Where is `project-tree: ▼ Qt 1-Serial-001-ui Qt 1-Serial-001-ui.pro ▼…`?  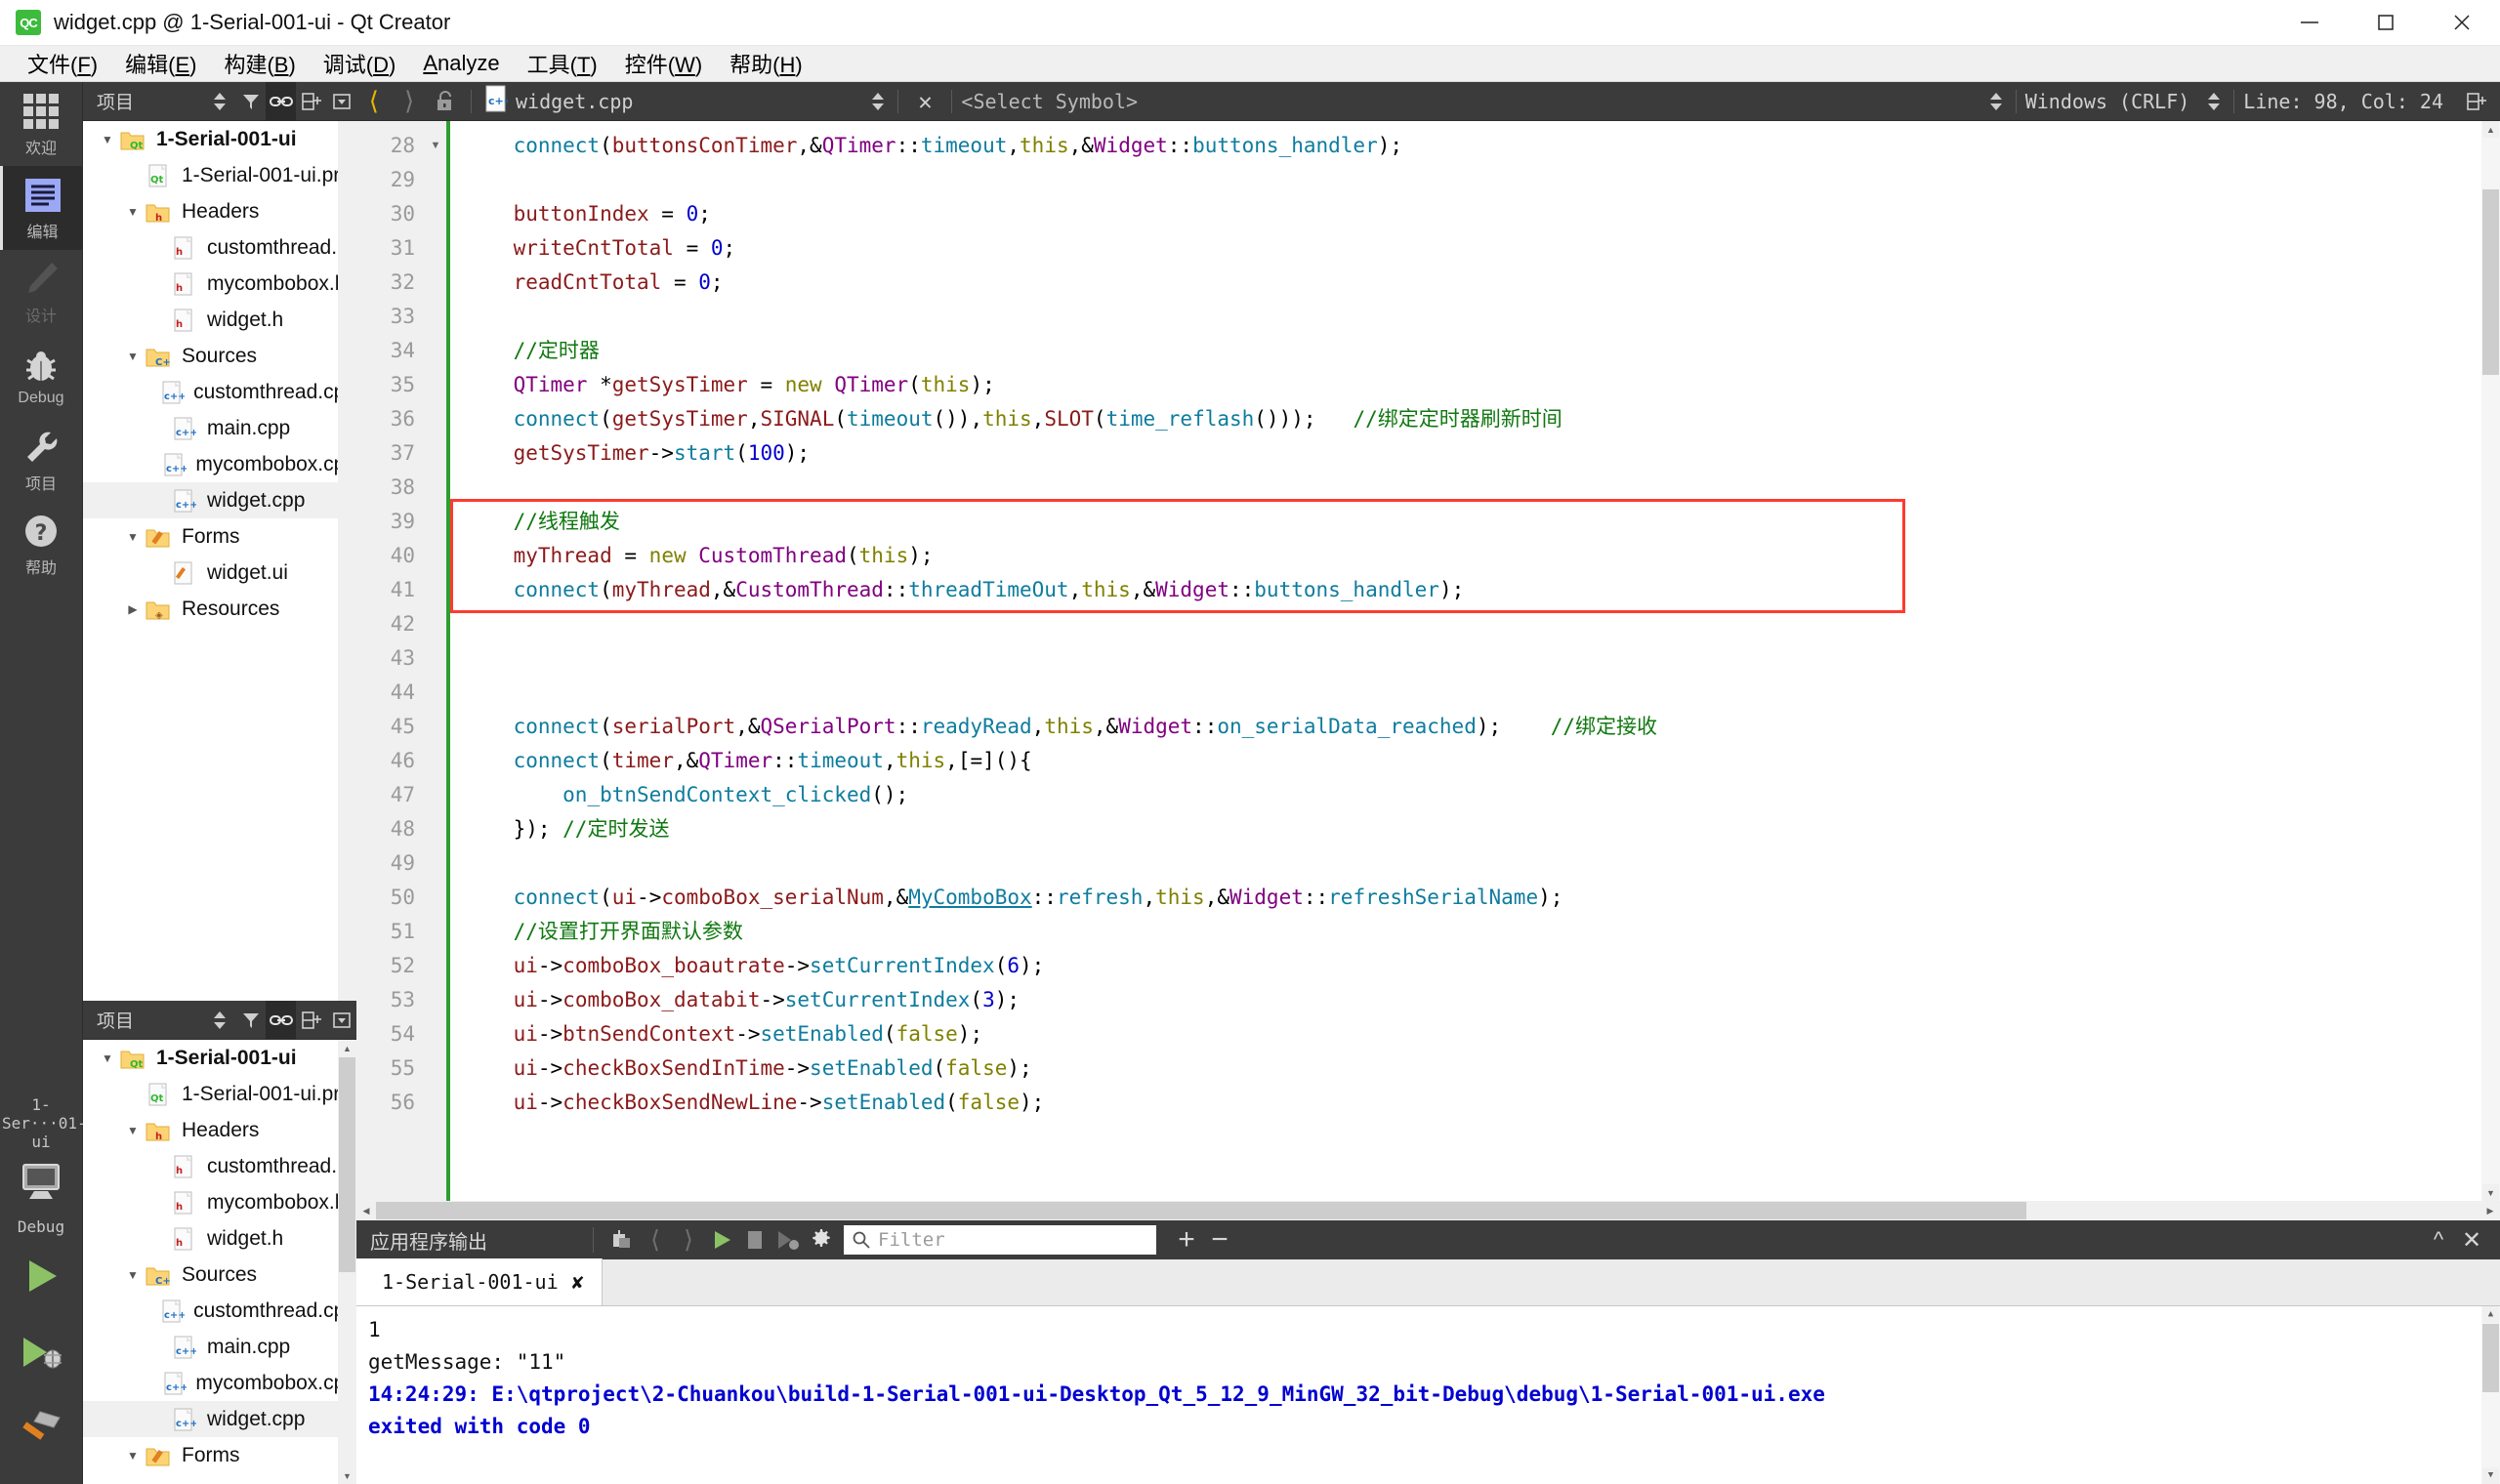
project-tree: ▼ Qt 1-Serial-001-ui Qt 1-Serial-001-ui.pro ▼… is located at coordinates (219, 561).